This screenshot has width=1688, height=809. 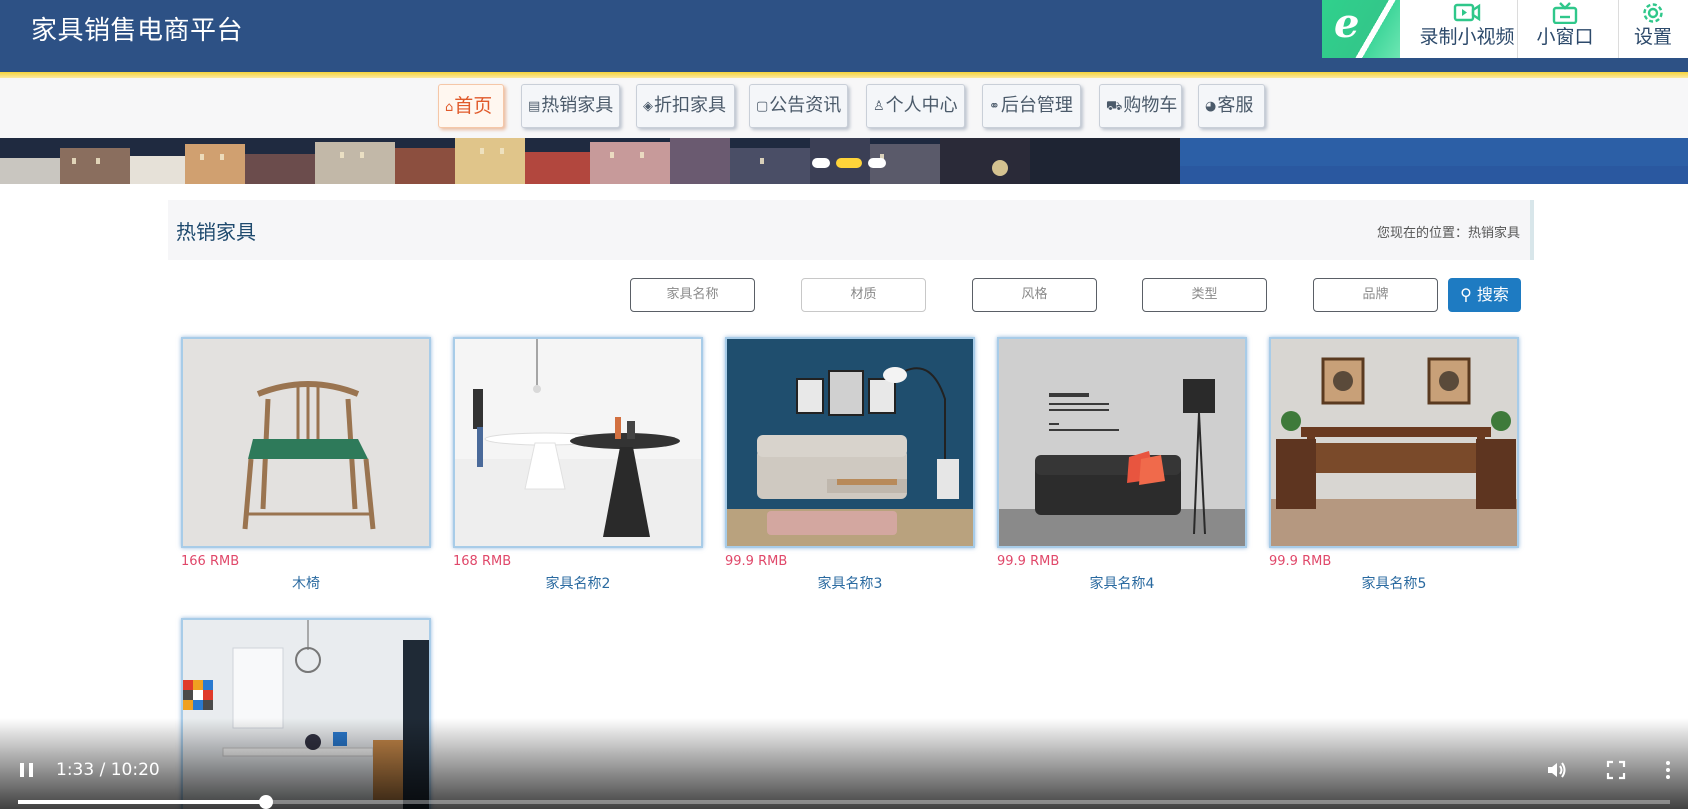 What do you see at coordinates (1448, 233) in the screenshot?
I see `breadcrumb: 您现在的位置：热销家具` at bounding box center [1448, 233].